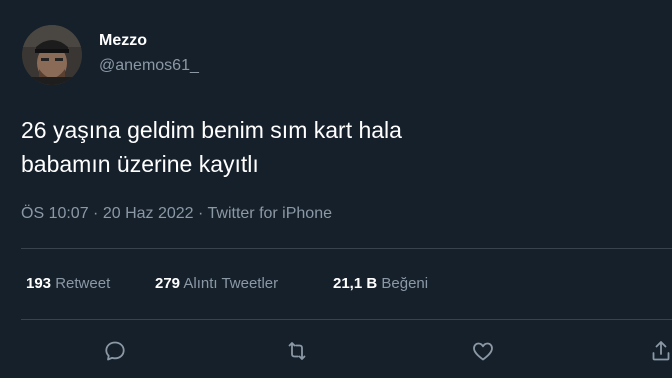 The image size is (672, 378). I want to click on avatar, so click(52, 55).